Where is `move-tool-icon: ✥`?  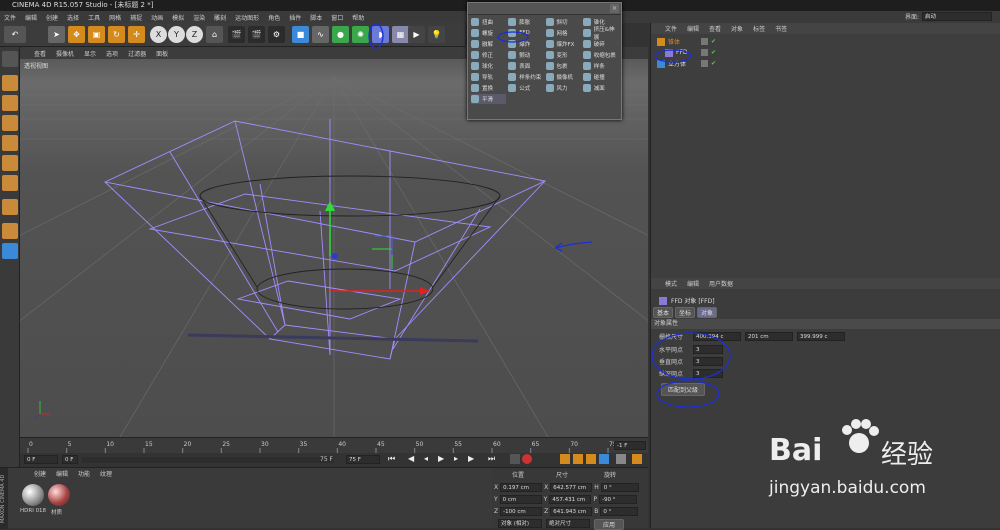
move-tool-icon: ✥ is located at coordinates (76, 34).